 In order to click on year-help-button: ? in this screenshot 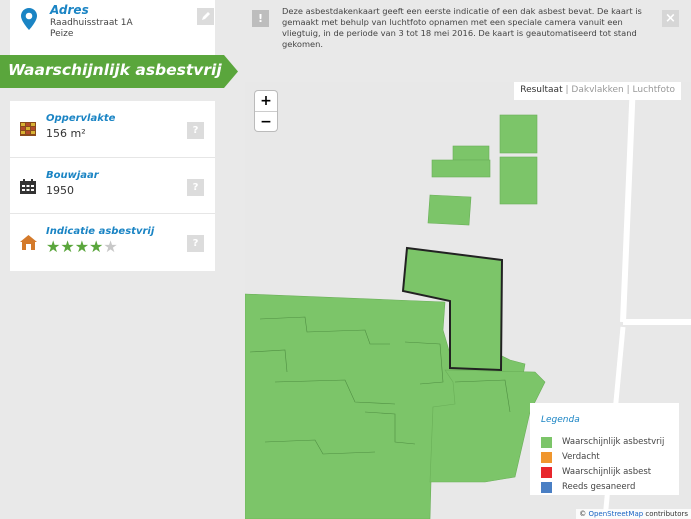, I will do `click(195, 187)`.